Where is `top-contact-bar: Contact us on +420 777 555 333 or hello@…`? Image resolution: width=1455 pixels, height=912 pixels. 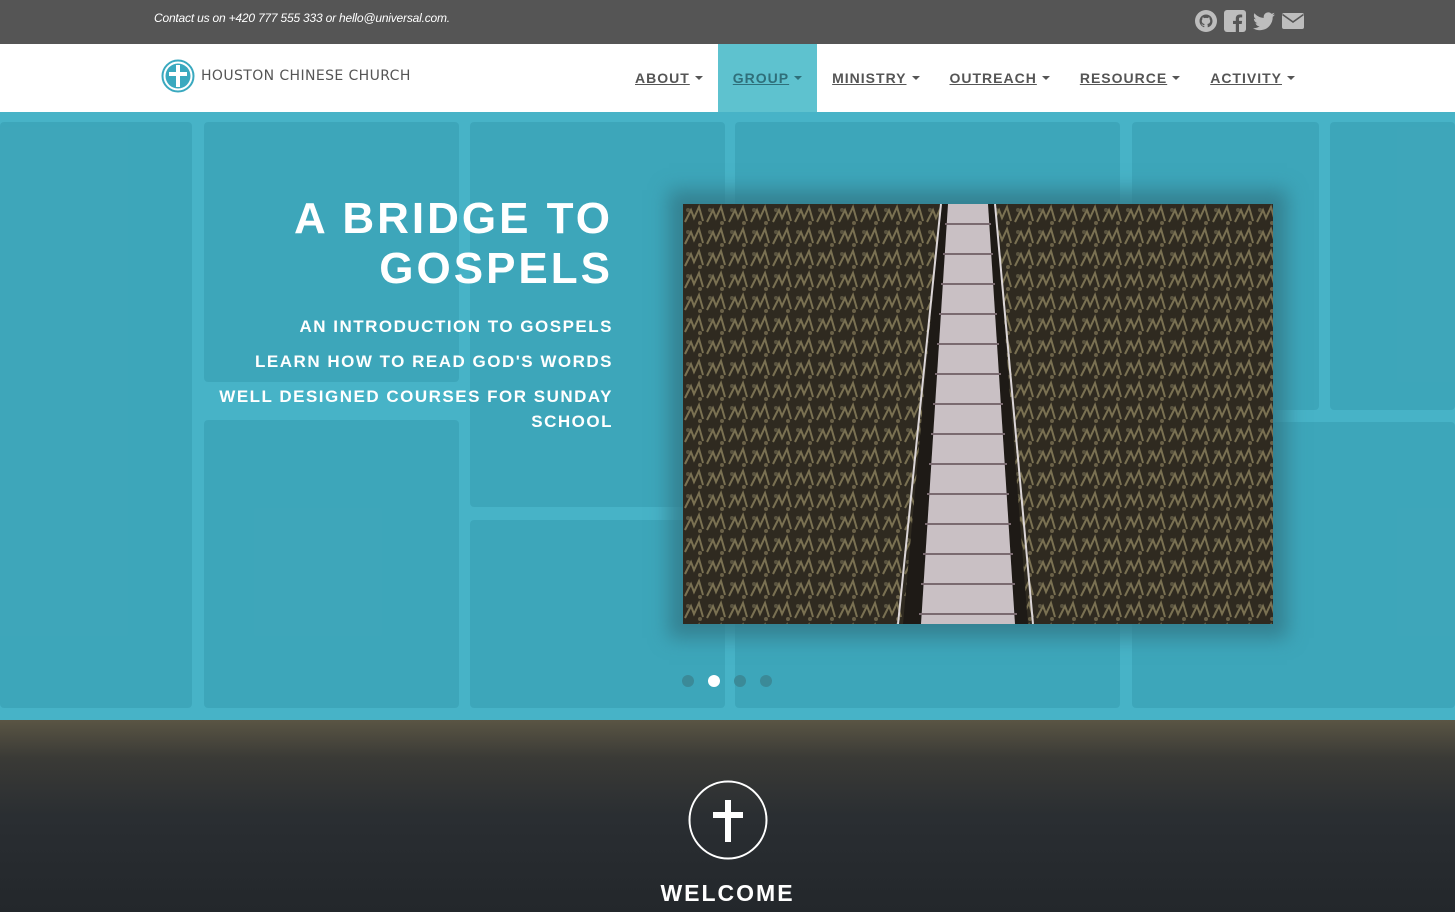
top-contact-bar: Contact us on +420 777 555 333 or hello@… is located at coordinates (727, 22).